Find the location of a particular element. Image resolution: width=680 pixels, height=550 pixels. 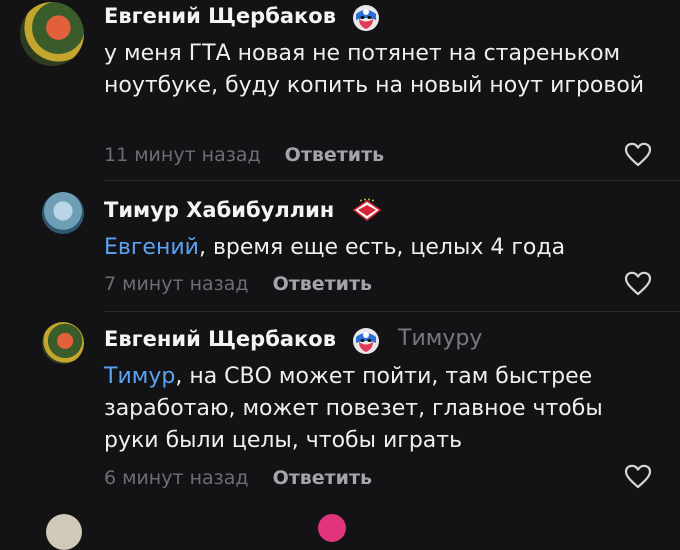

comment-meta: 11 минут назад Ответить is located at coordinates (244, 155).